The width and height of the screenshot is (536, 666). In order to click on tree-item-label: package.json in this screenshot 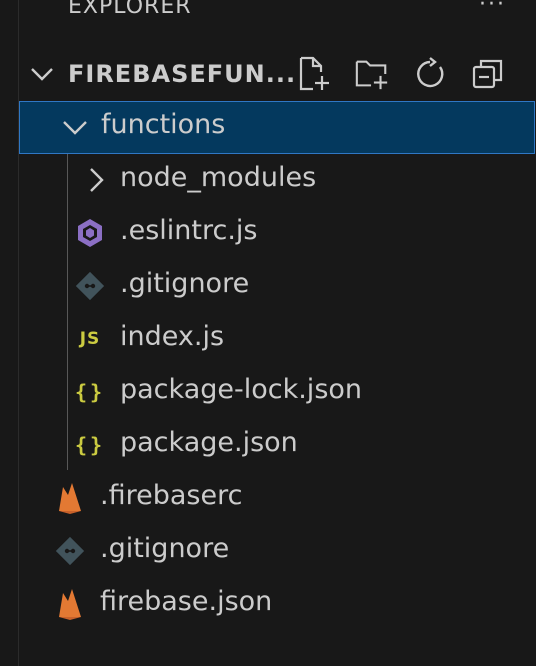, I will do `click(209, 442)`.